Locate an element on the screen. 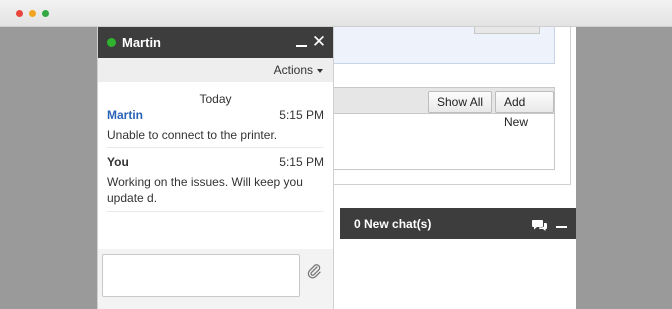 This screenshot has width=672, height=309. new-chats-title: 0 New chat(s) is located at coordinates (393, 224).